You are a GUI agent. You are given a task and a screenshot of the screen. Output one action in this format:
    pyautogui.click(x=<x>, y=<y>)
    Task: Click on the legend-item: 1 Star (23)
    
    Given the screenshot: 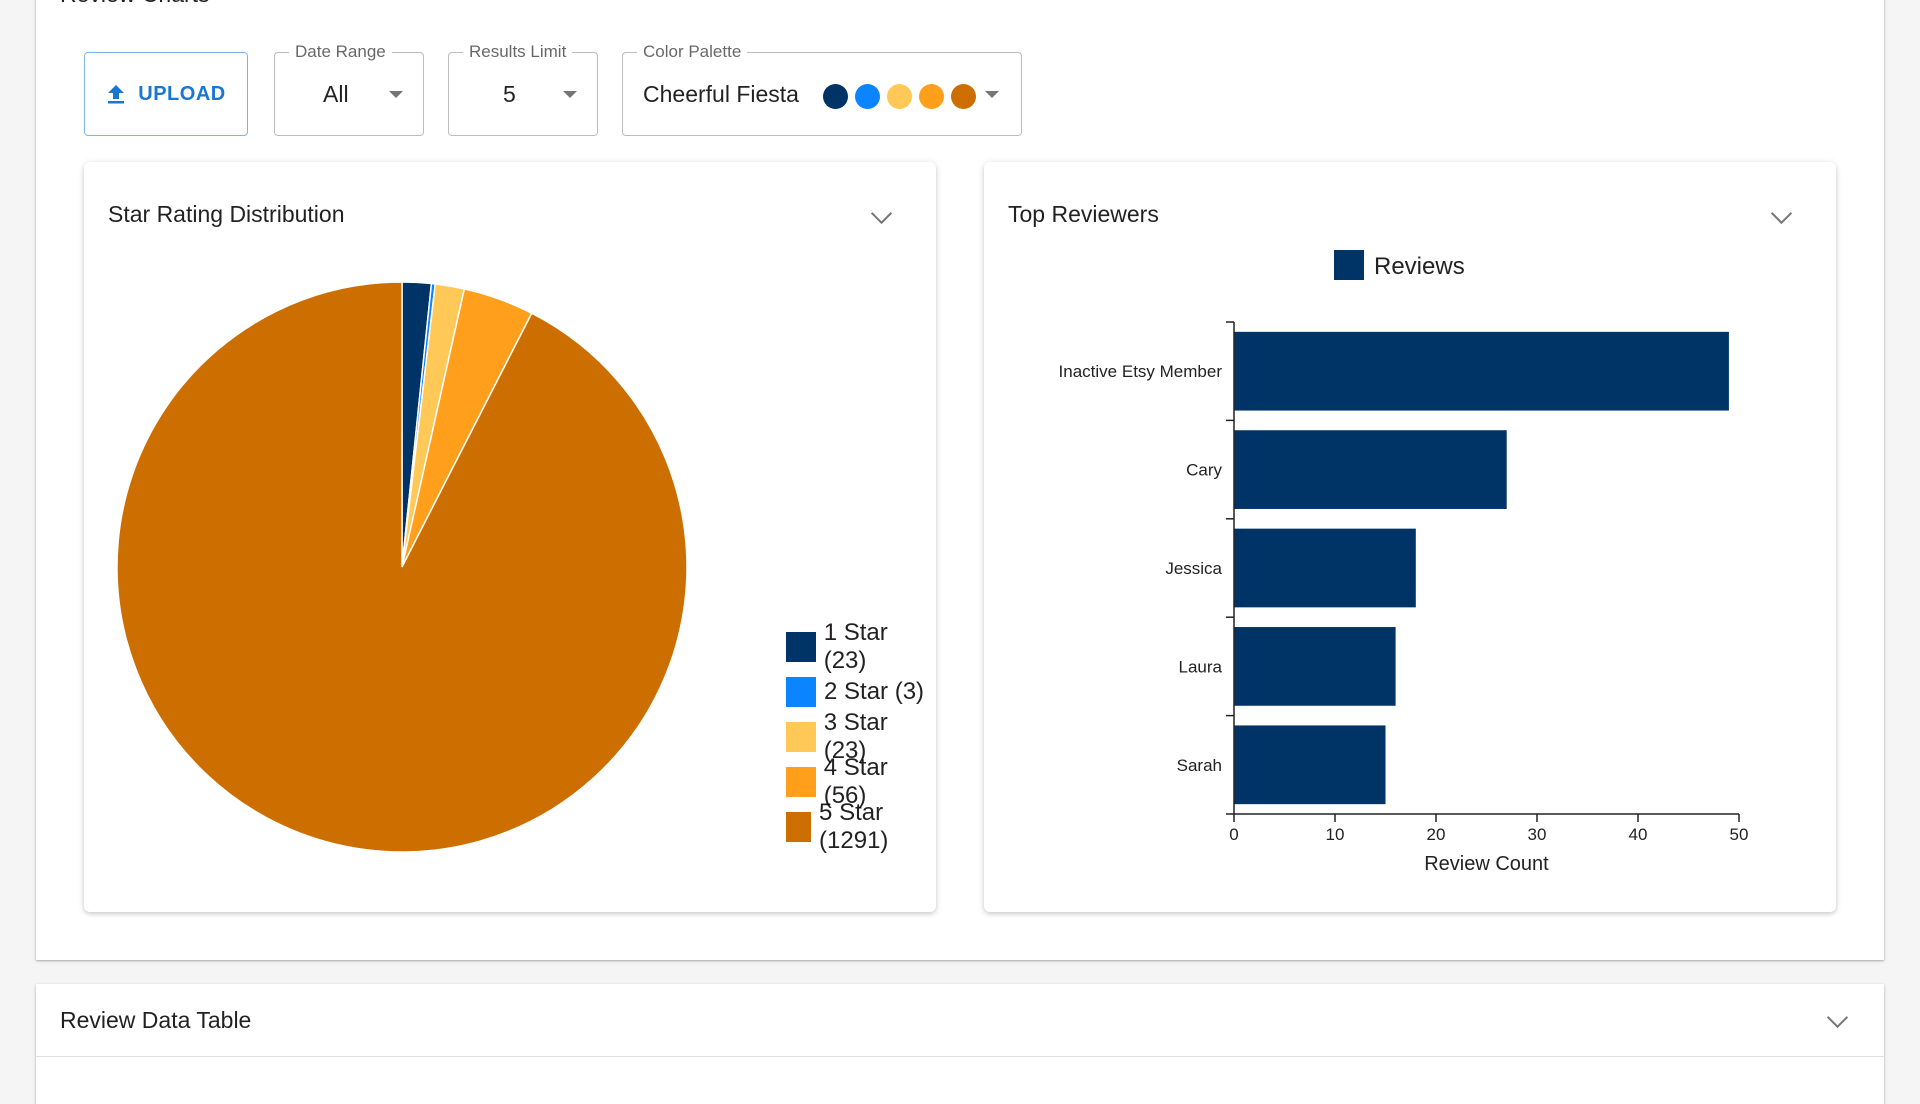 What is the action you would take?
    pyautogui.click(x=861, y=646)
    